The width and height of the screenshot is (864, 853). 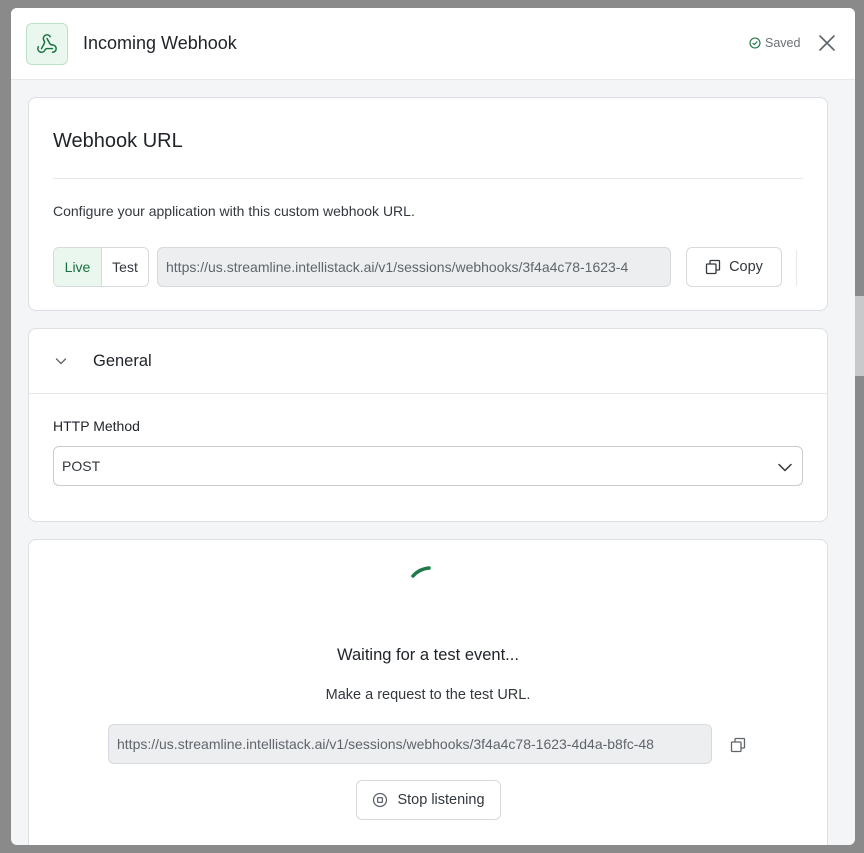 I want to click on http-method-select: POST, so click(x=428, y=466).